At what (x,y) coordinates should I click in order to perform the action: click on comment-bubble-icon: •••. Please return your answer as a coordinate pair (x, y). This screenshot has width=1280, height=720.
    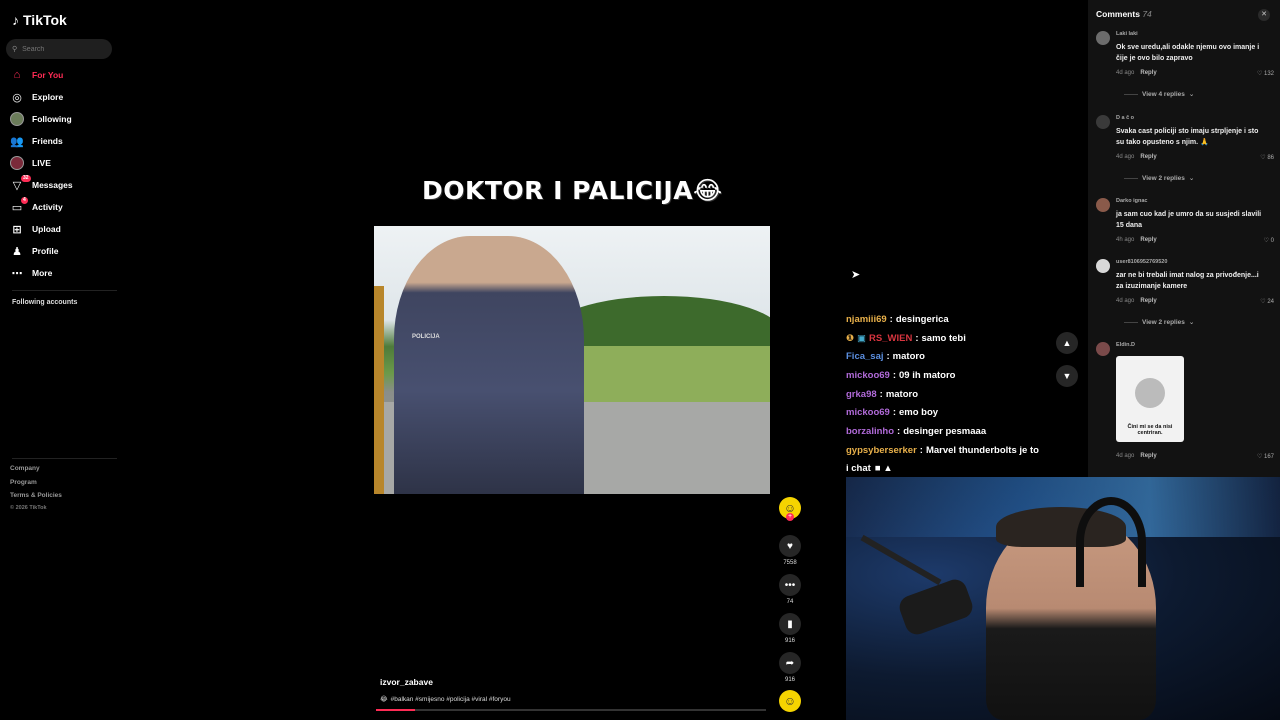
    Looking at the image, I should click on (790, 585).